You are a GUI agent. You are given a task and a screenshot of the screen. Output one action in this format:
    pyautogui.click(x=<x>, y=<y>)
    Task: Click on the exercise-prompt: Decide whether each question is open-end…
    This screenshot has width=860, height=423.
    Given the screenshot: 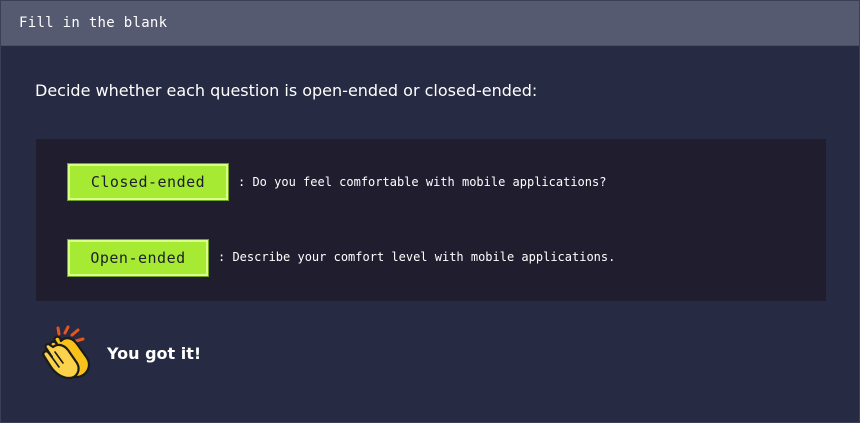 What is the action you would take?
    pyautogui.click(x=286, y=90)
    